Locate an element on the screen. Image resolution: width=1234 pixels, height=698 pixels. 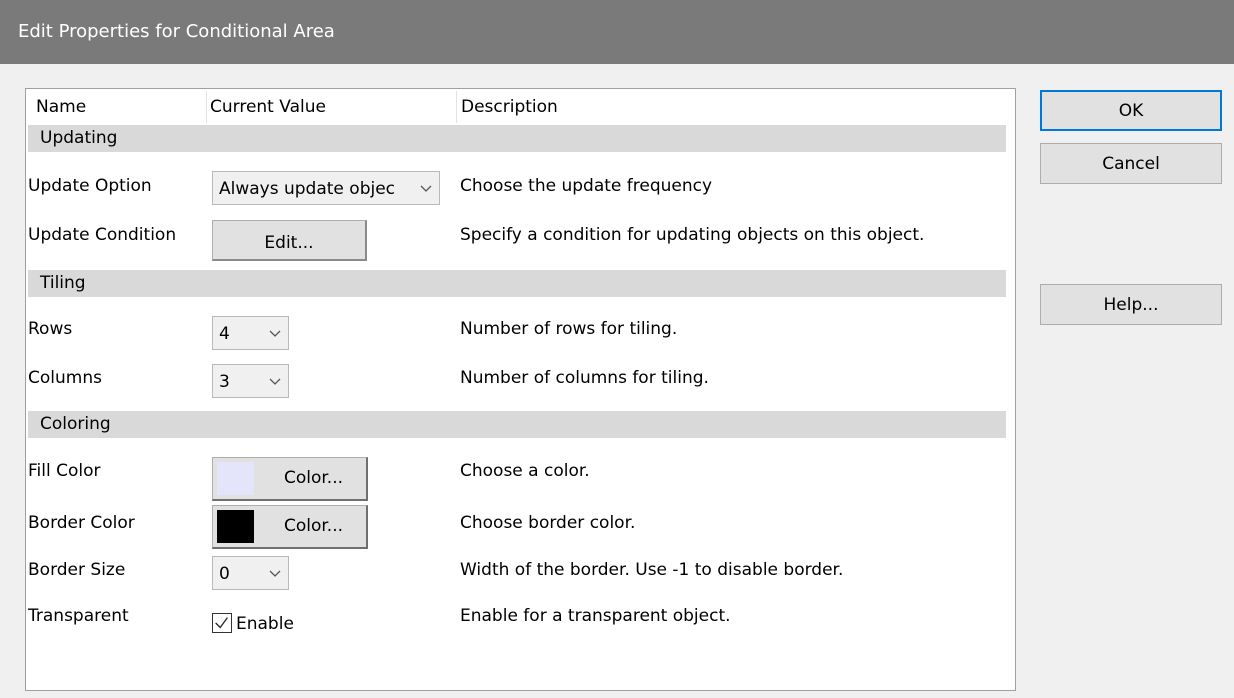
transparent-checkbox is located at coordinates (222, 623).